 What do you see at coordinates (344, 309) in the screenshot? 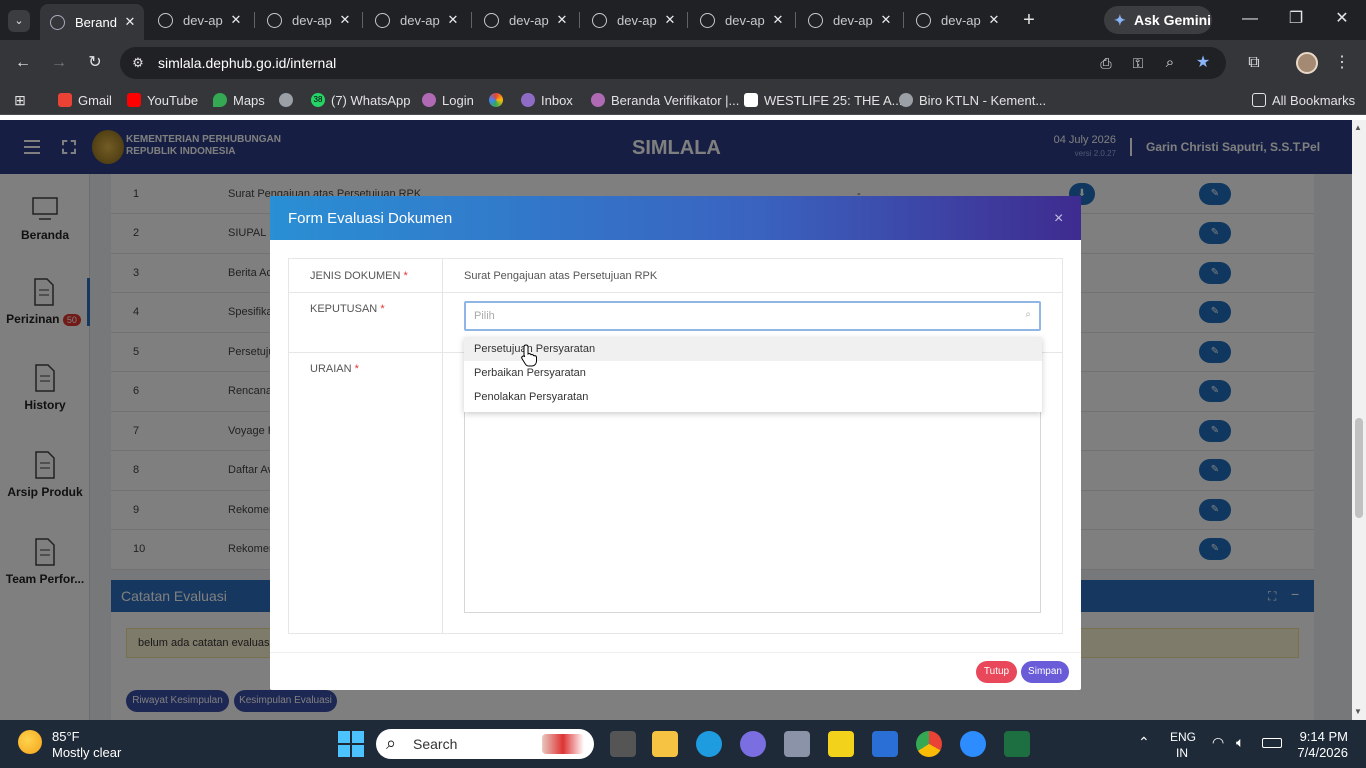
I see `label-text: KEPUTUSAN` at bounding box center [344, 309].